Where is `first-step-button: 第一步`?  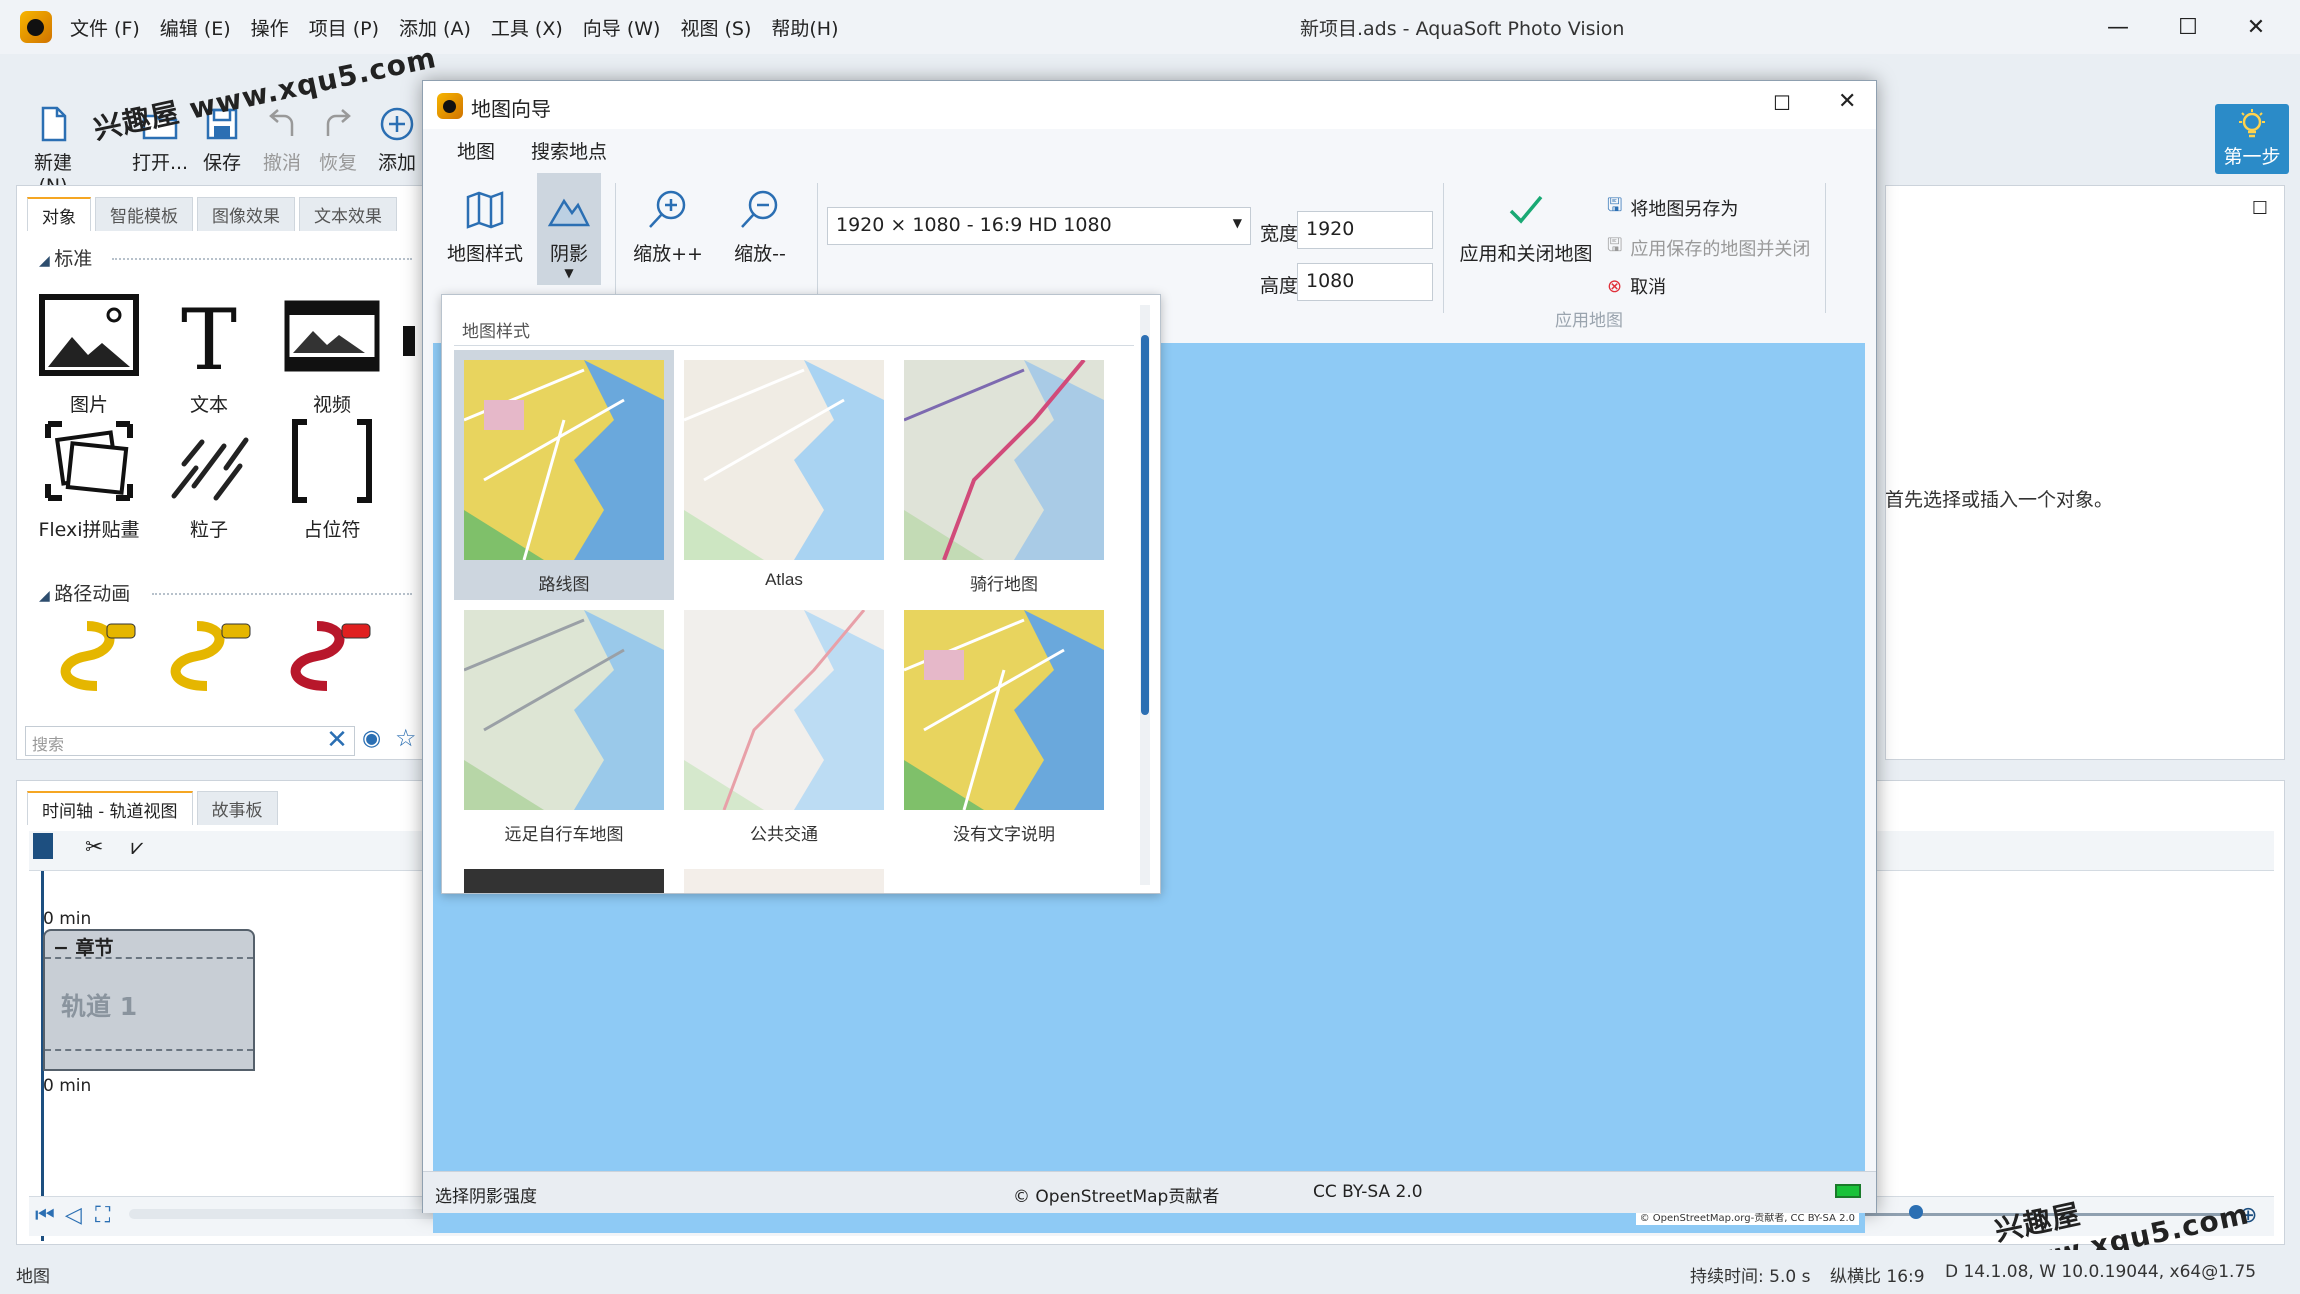 first-step-button: 第一步 is located at coordinates (2252, 139).